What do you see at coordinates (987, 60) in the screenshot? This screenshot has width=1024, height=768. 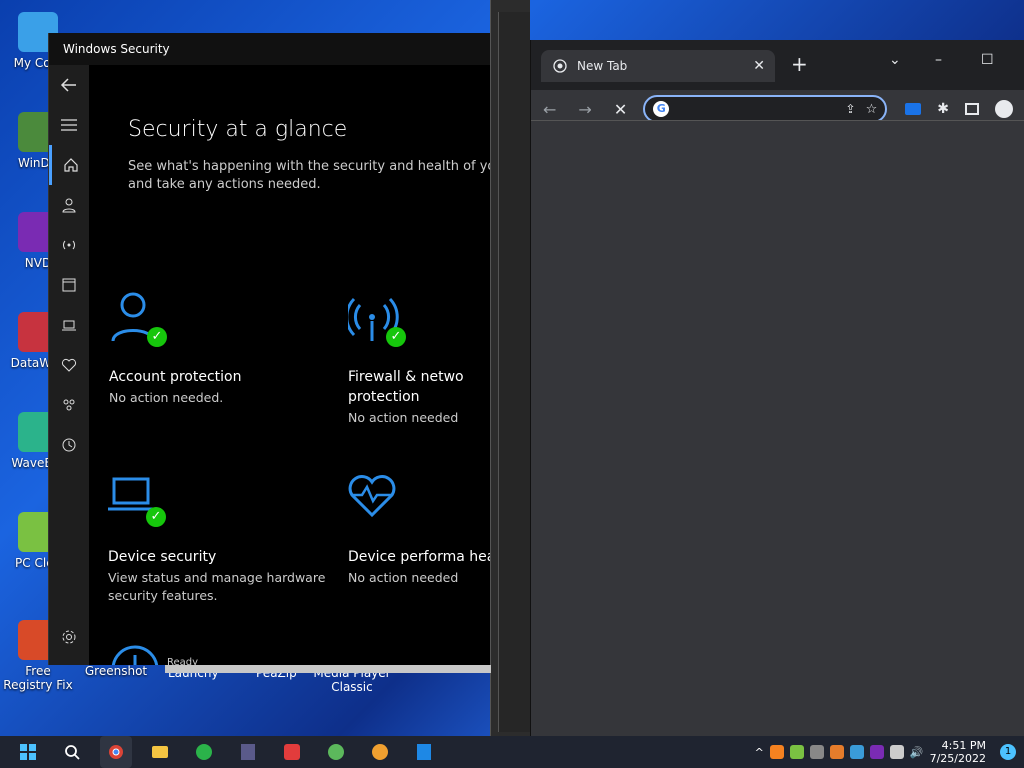 I see `maximize-icon: ☐` at bounding box center [987, 60].